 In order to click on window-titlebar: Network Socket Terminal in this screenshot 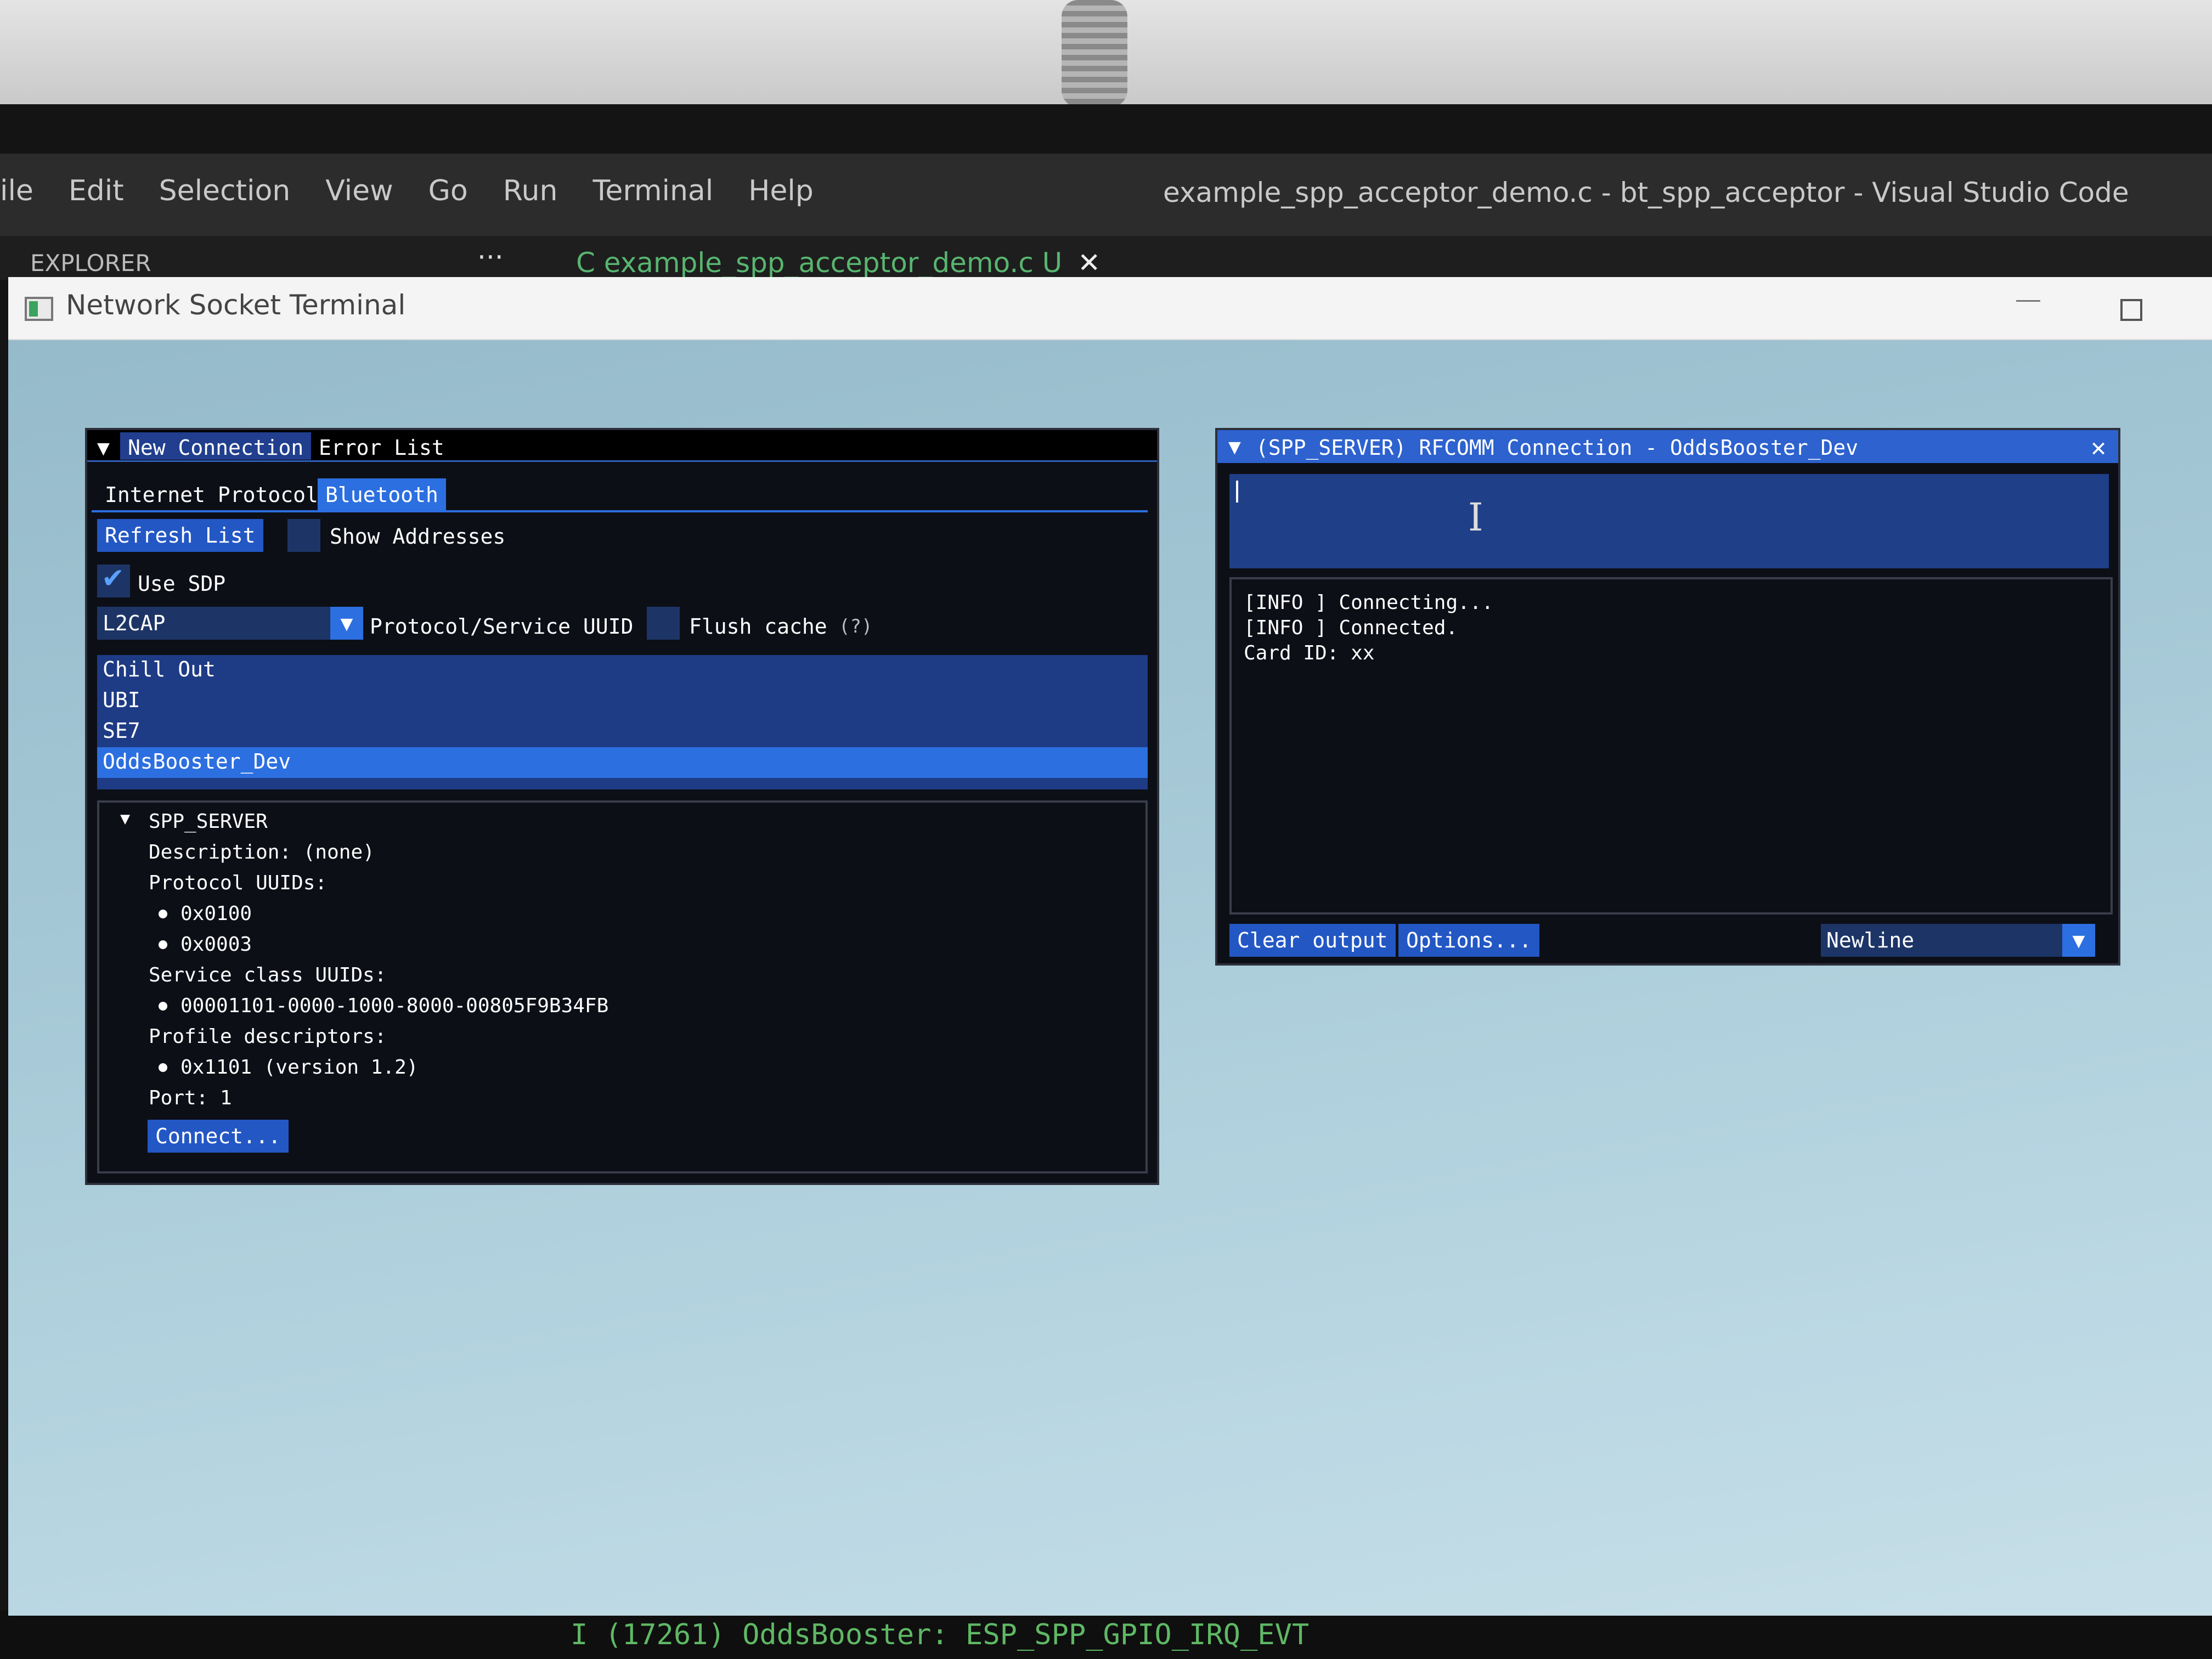, I will do `click(1110, 308)`.